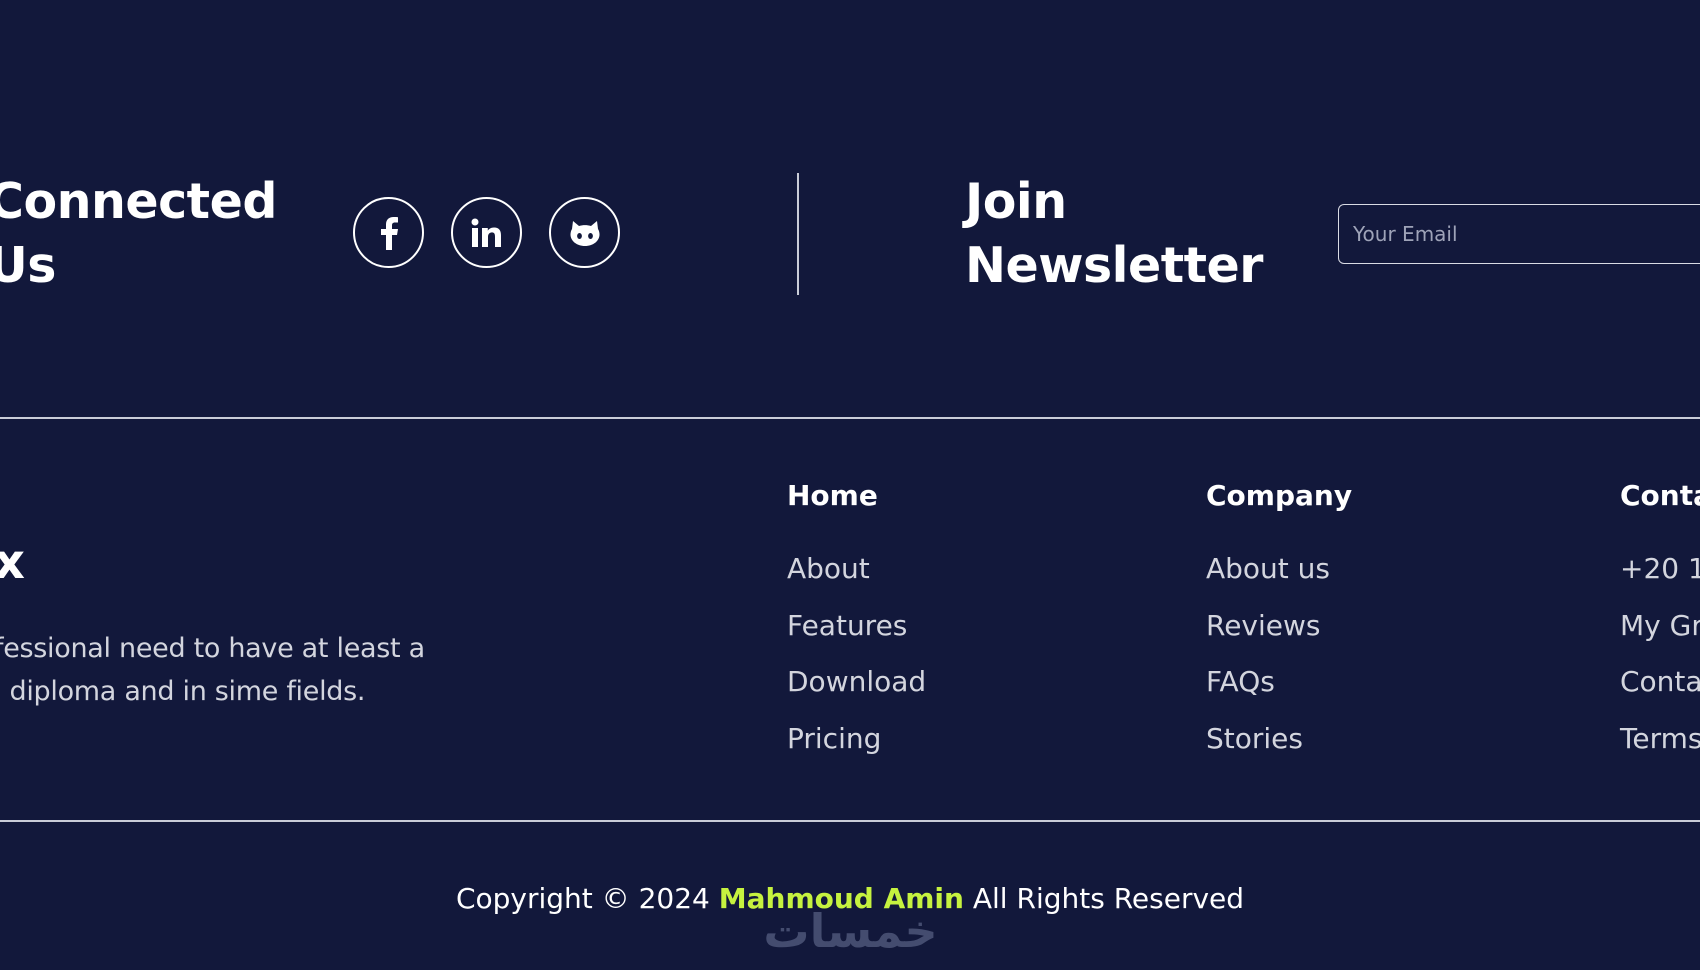 This screenshot has height=970, width=1700. Describe the element at coordinates (856, 682) in the screenshot. I see `footer-link-download: Download` at that location.